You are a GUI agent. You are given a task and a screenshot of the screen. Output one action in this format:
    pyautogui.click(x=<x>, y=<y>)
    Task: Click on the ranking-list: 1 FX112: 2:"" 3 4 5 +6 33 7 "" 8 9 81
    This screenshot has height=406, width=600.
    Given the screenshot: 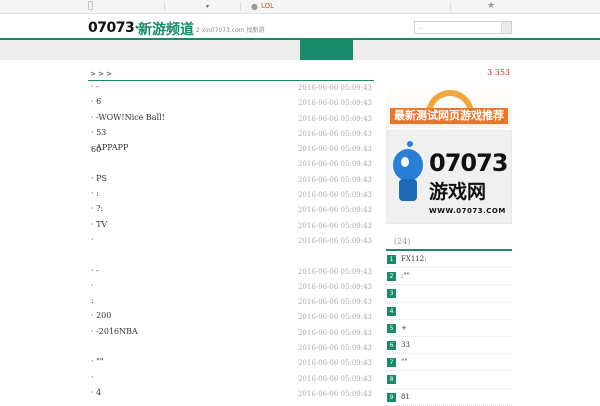 What is the action you would take?
    pyautogui.click(x=449, y=328)
    